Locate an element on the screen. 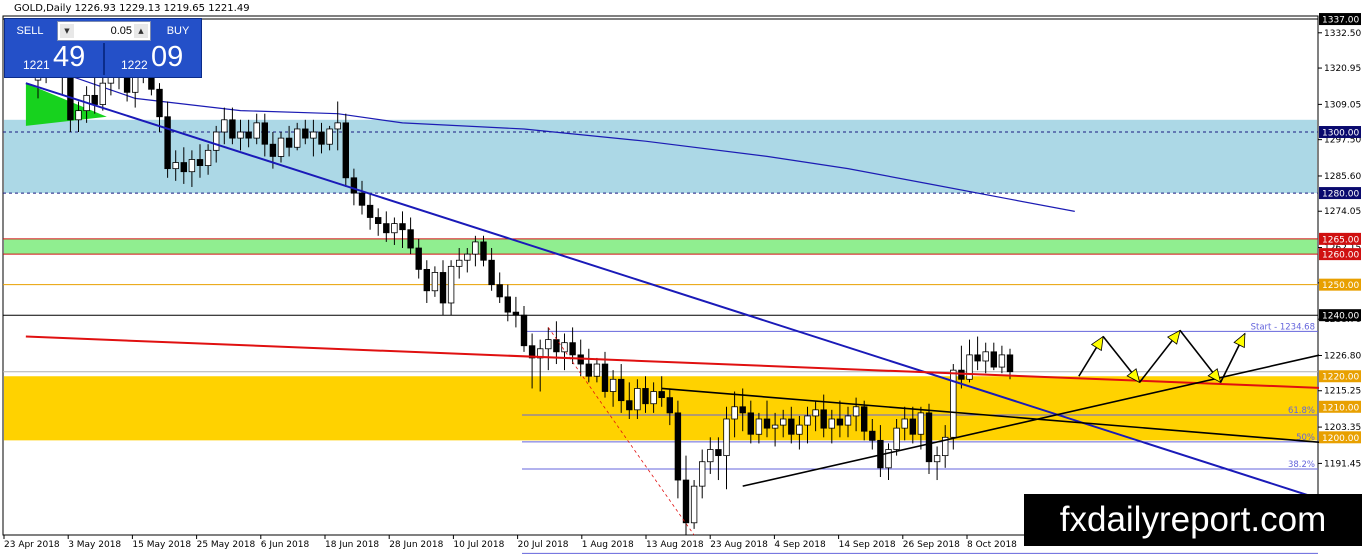 The width and height of the screenshot is (1362, 554). open-value: 1226.93 is located at coordinates (95, 8).